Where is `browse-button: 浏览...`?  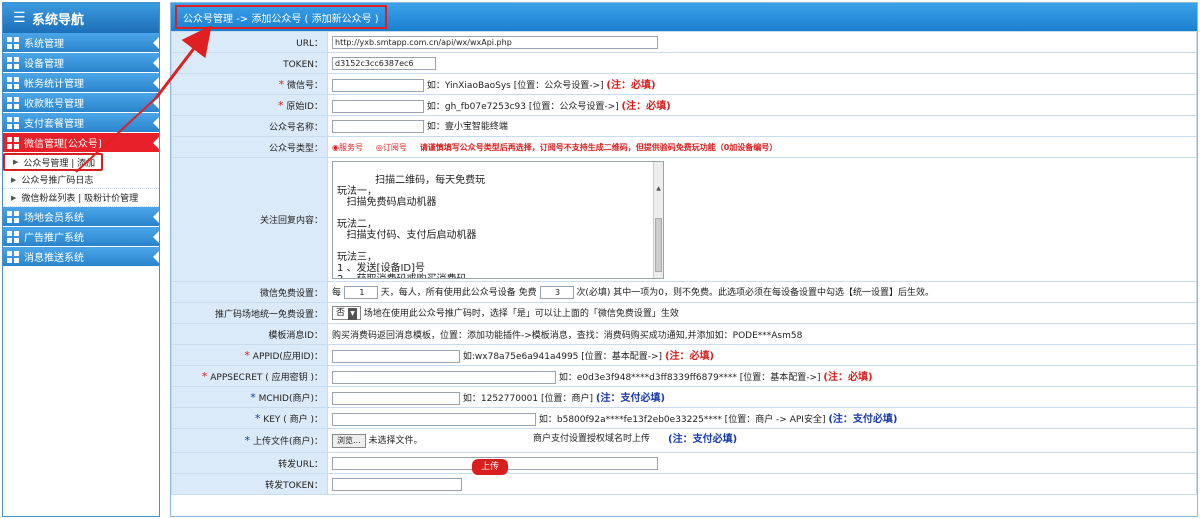
browse-button: 浏览... is located at coordinates (349, 440).